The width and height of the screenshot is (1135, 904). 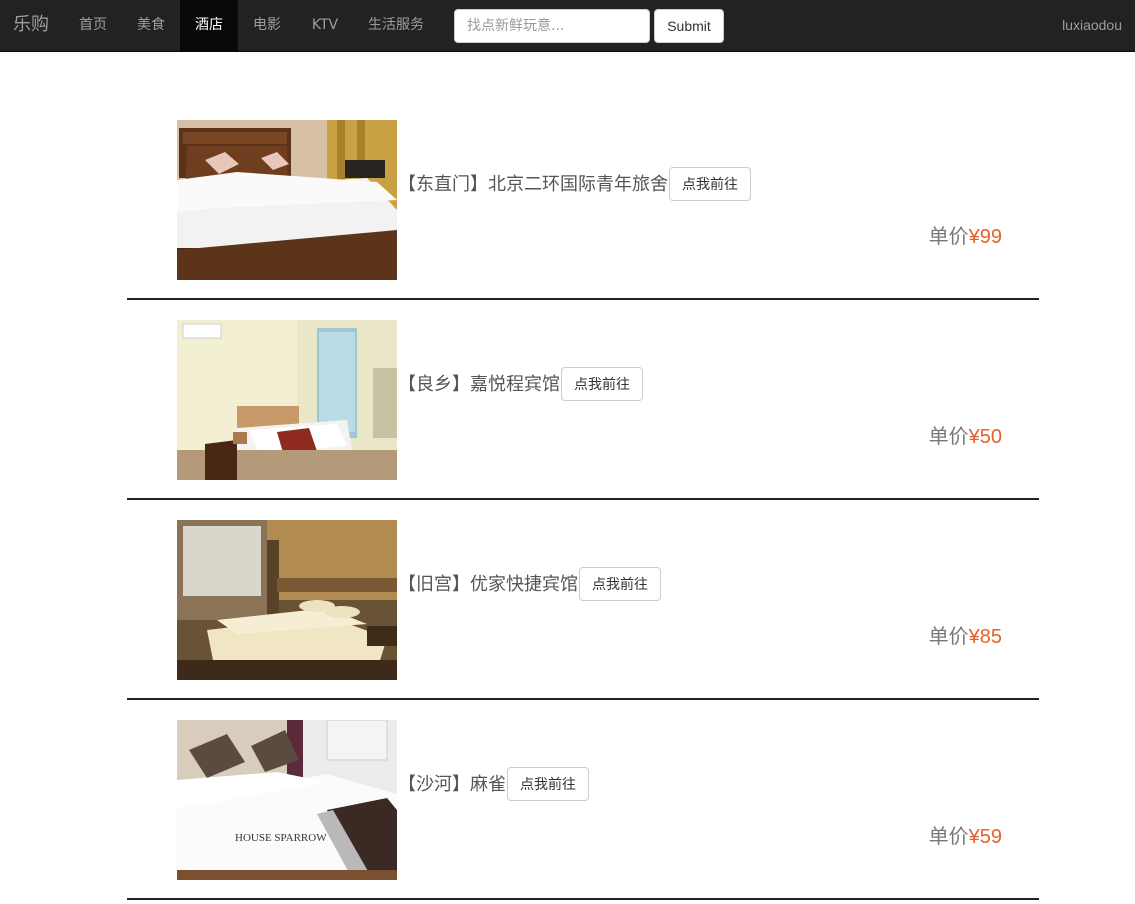 I want to click on nav-item-life-services: 生活服务, so click(x=396, y=25).